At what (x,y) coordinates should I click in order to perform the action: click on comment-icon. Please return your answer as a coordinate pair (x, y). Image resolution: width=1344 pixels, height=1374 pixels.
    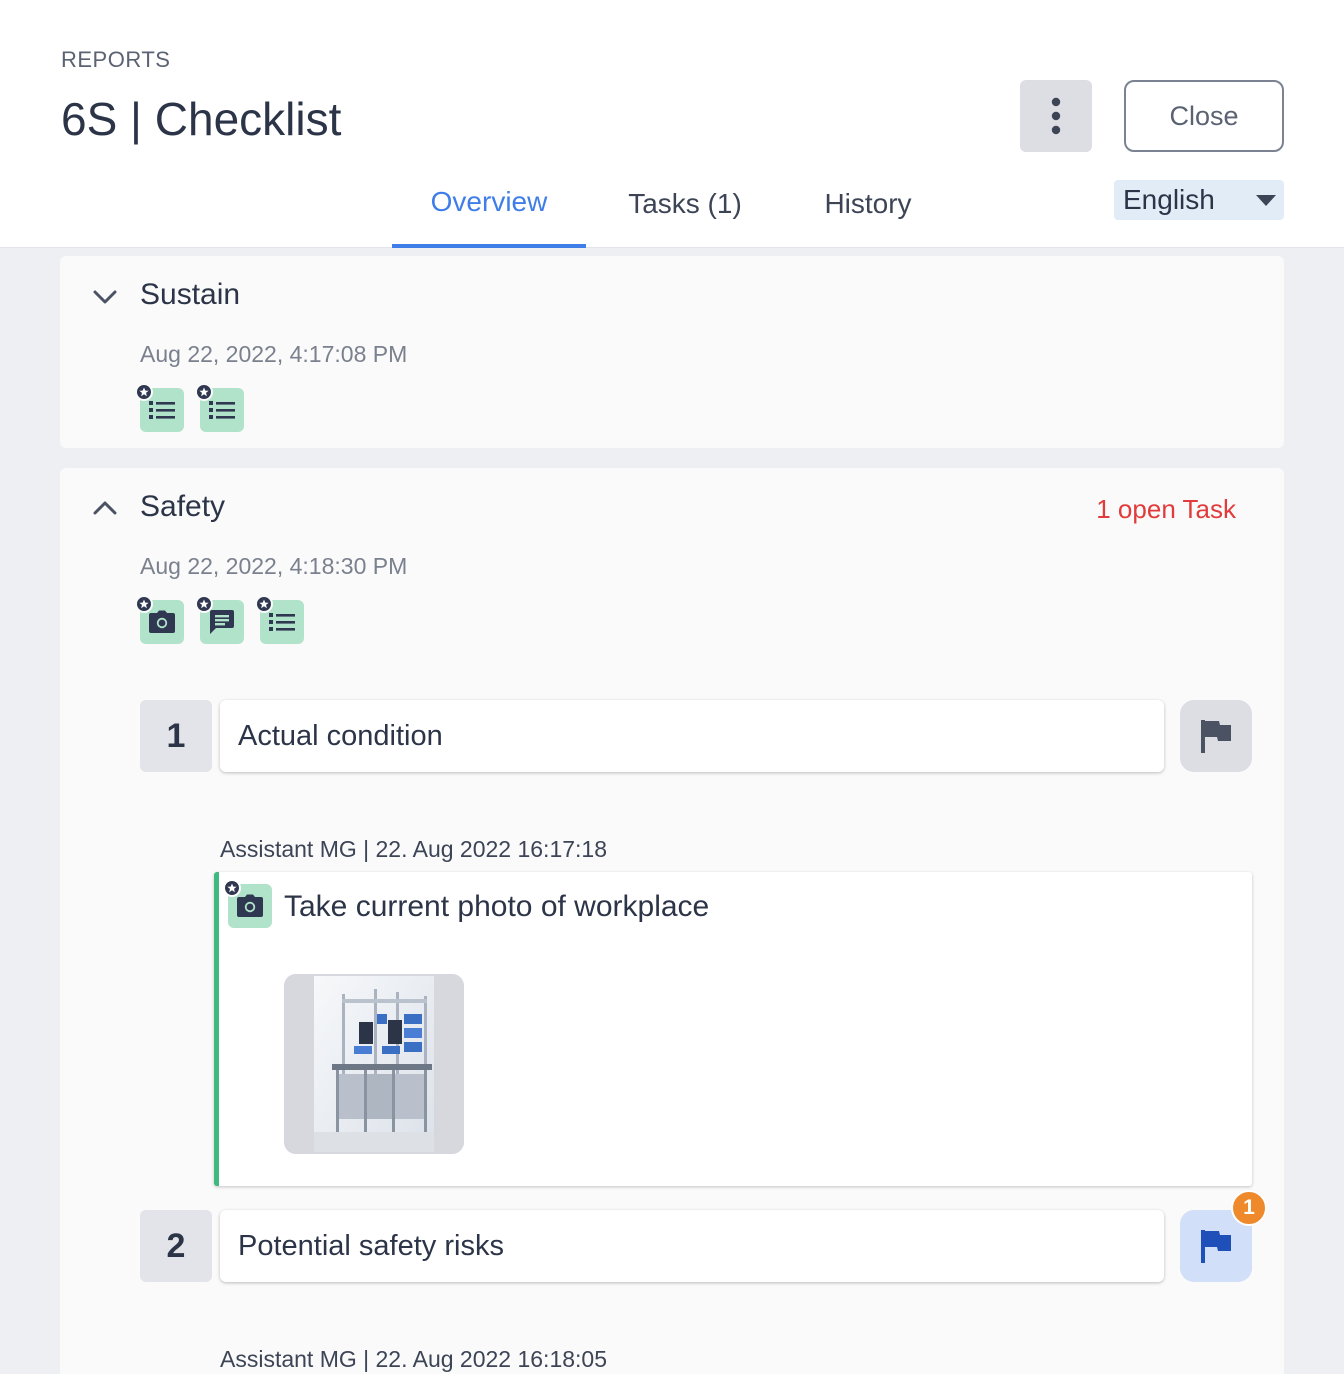
    Looking at the image, I should click on (222, 622).